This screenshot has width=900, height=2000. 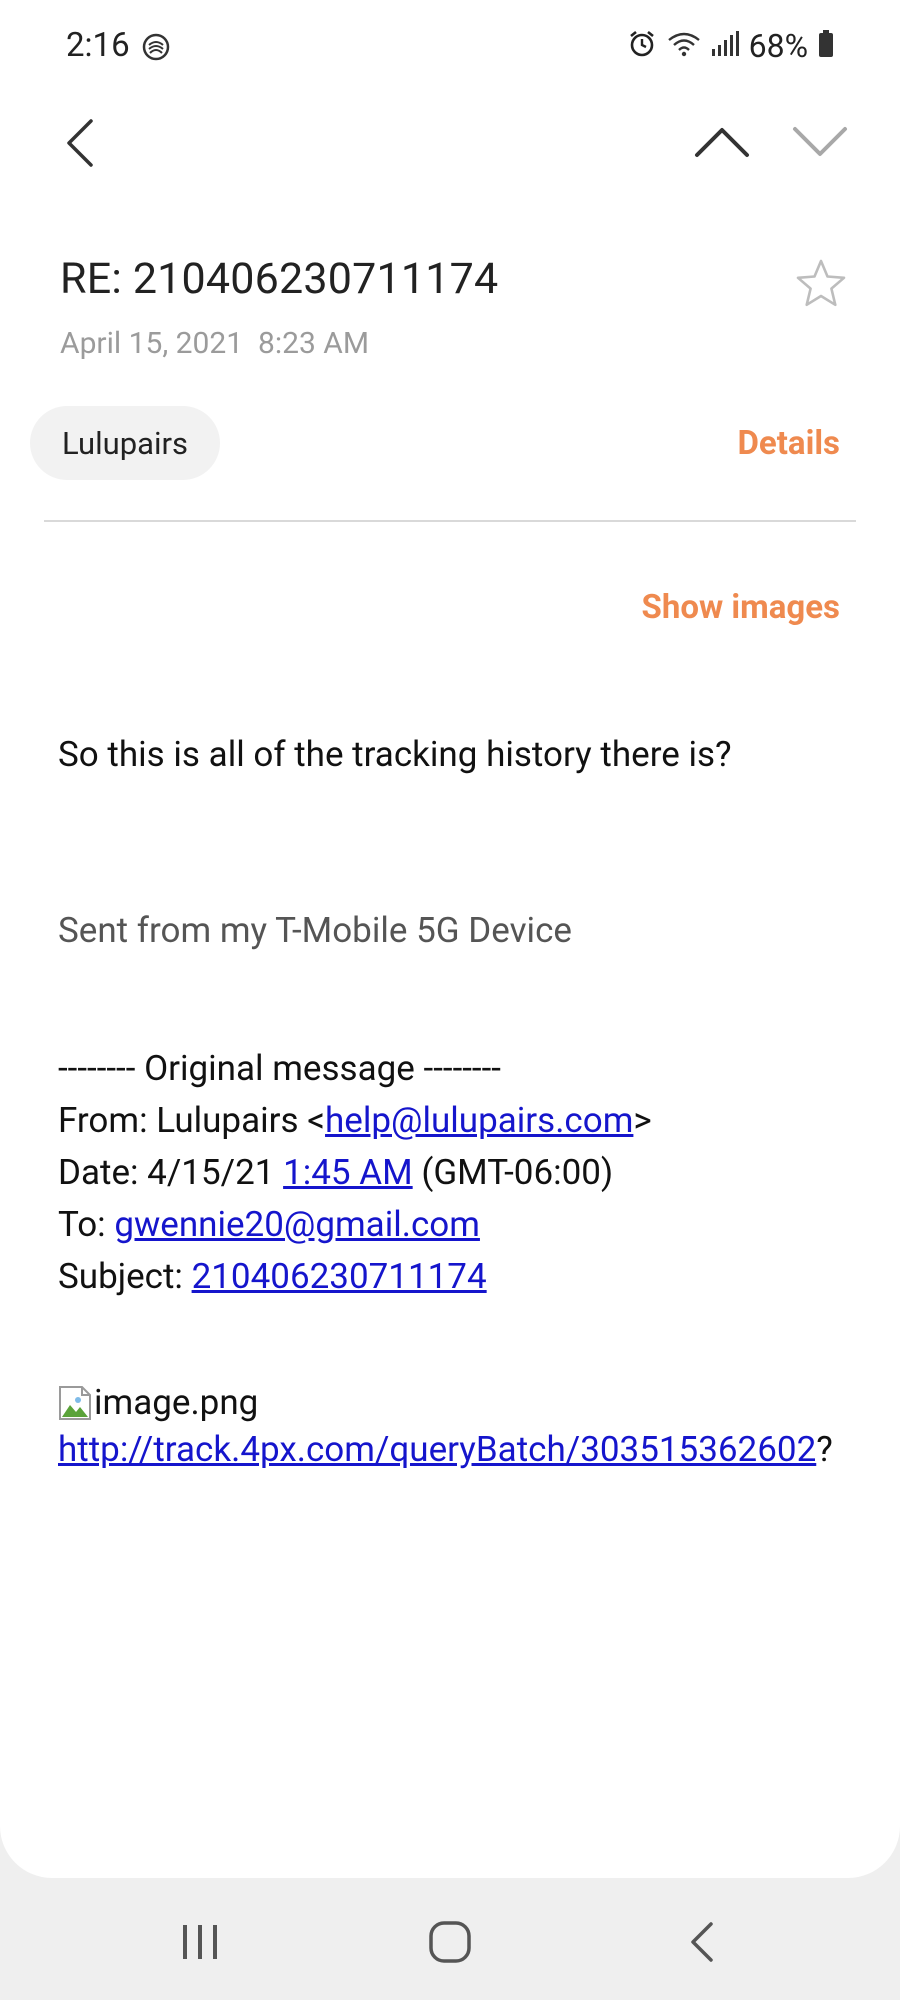 I want to click on signature: Sent from my T-Mobile 5G Device, so click(x=315, y=930).